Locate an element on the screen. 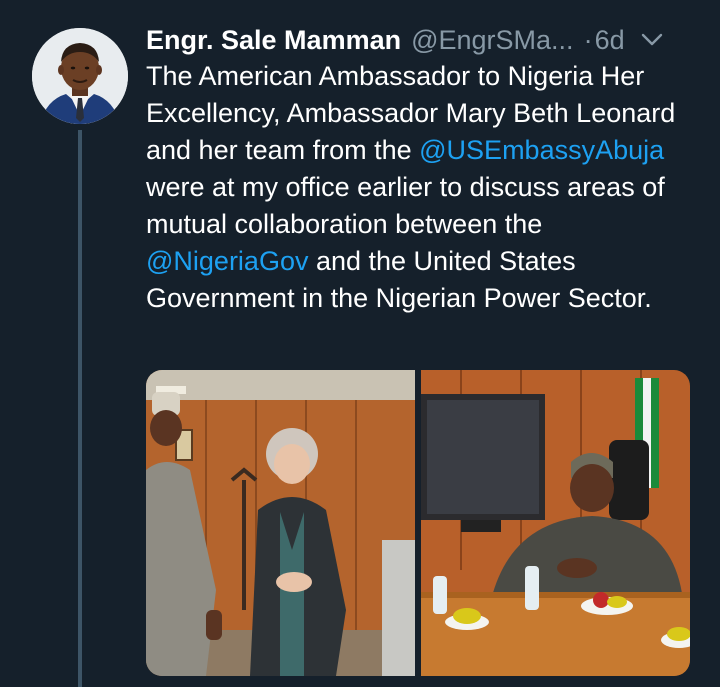  mention-usembassyabuja: @USEmbassyAbuja is located at coordinates (541, 150).